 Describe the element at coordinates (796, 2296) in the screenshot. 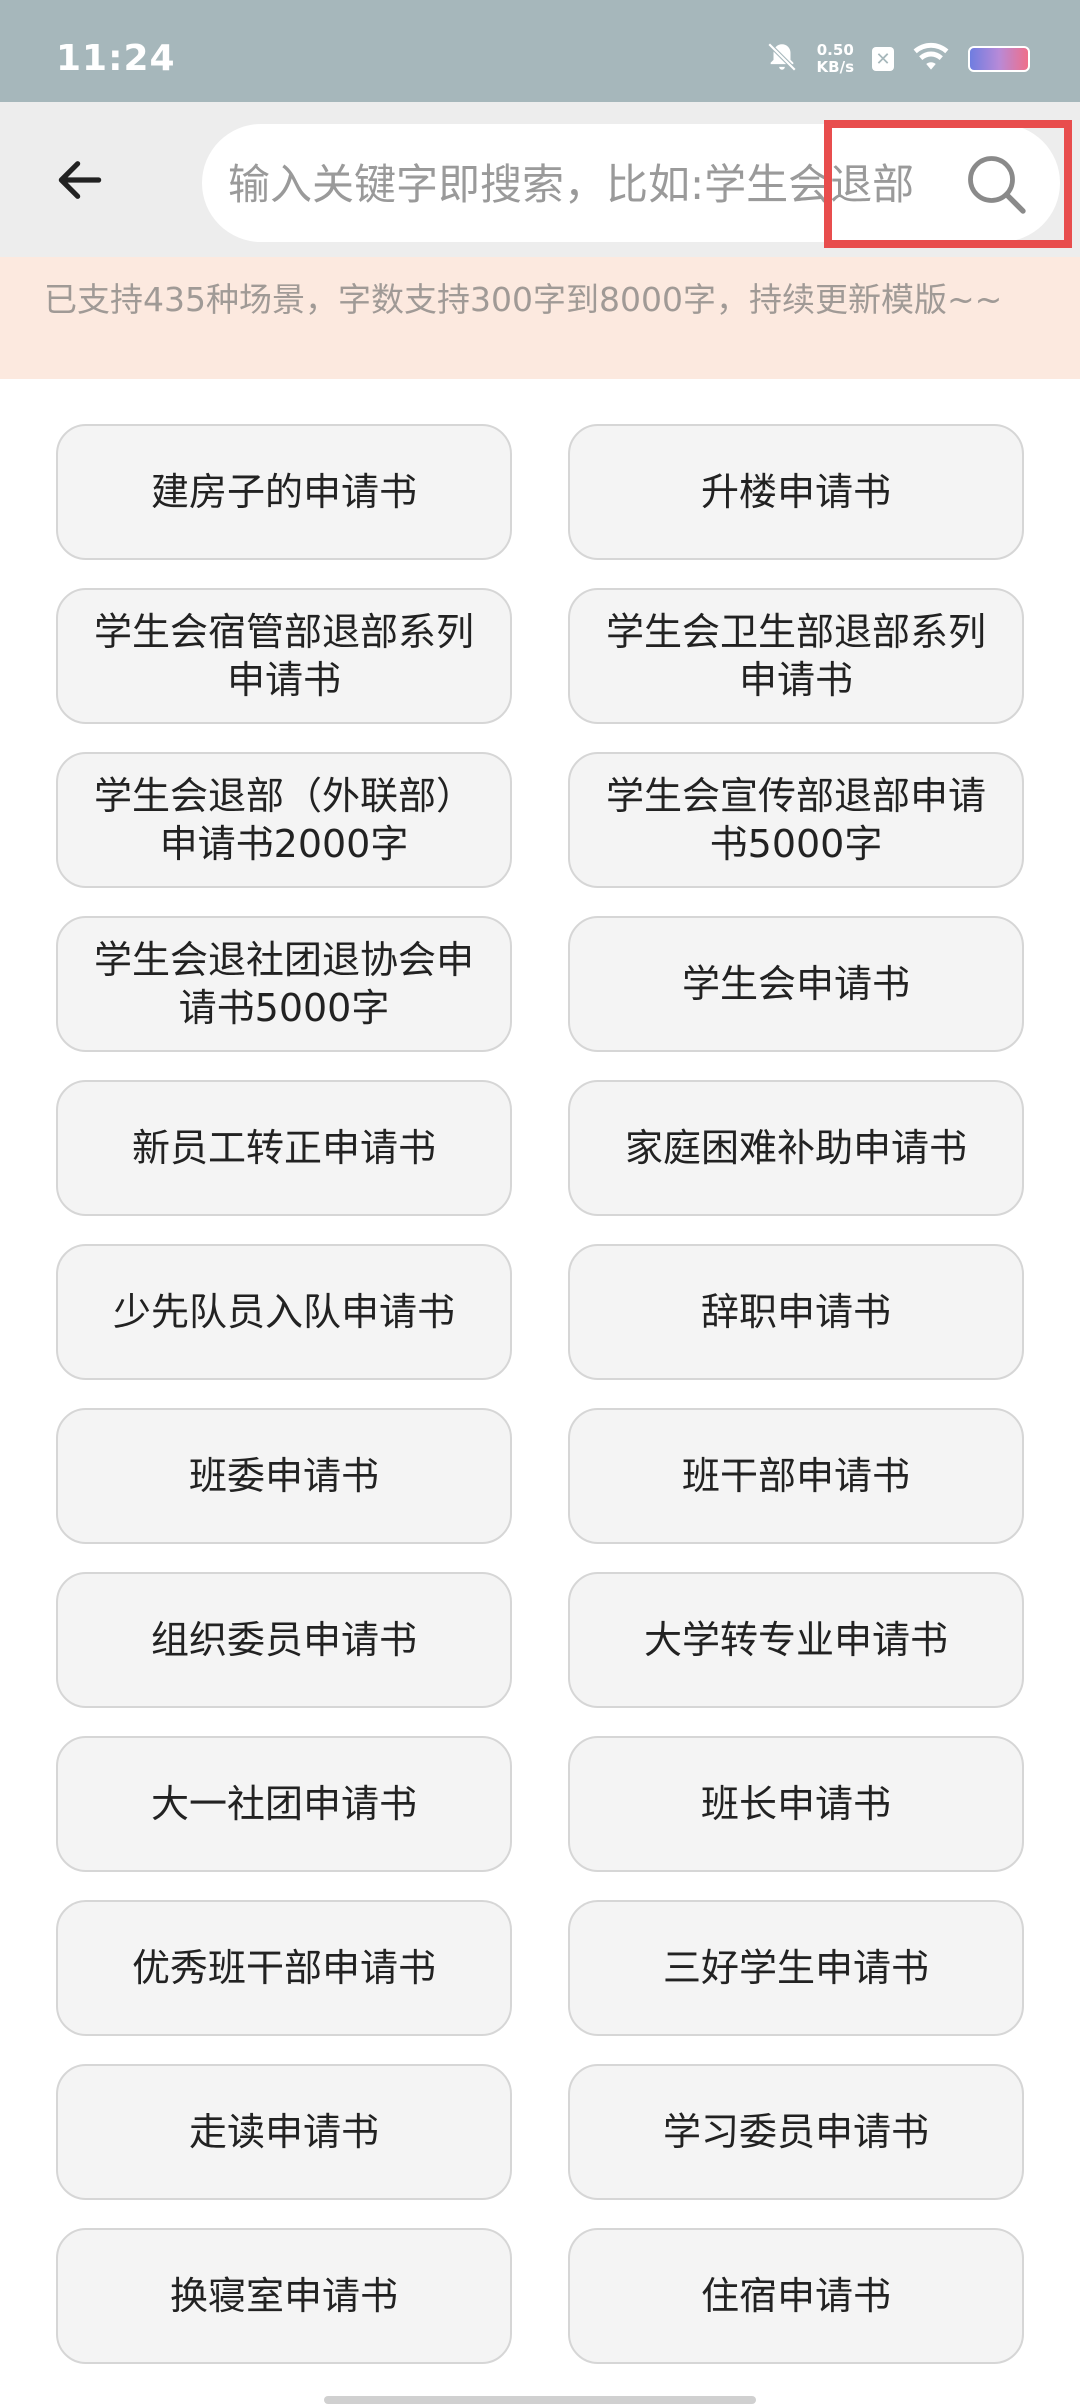

I see `template-button: 住宿申请书` at that location.